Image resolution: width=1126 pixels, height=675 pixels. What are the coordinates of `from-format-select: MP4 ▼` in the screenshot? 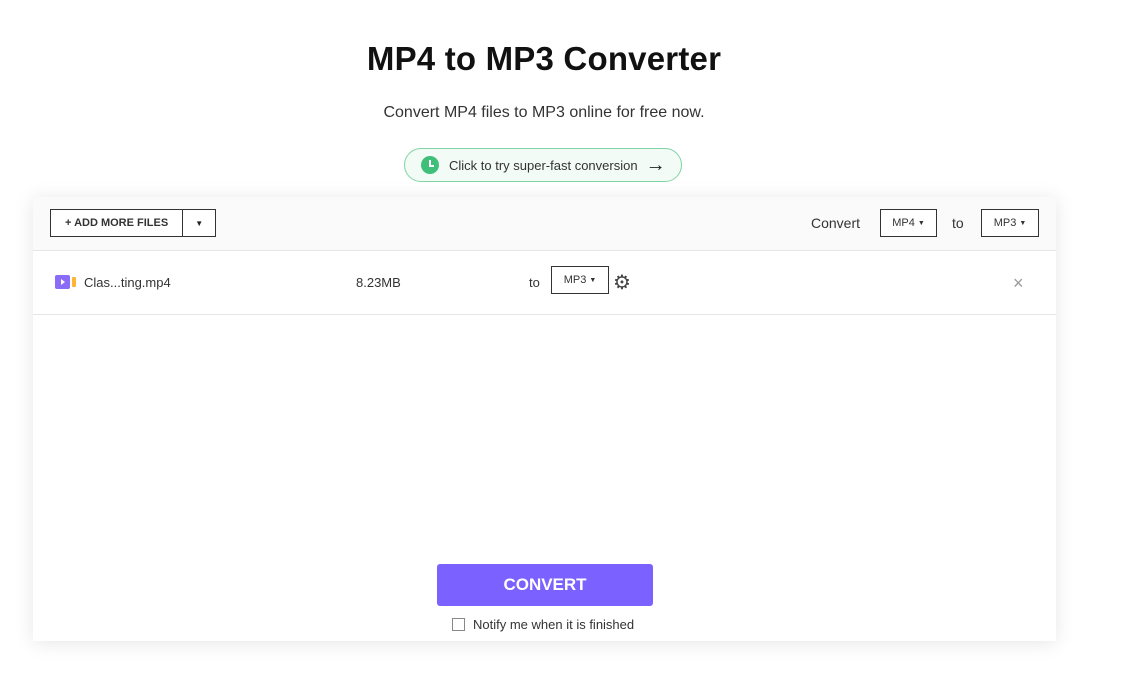 It's located at (908, 223).